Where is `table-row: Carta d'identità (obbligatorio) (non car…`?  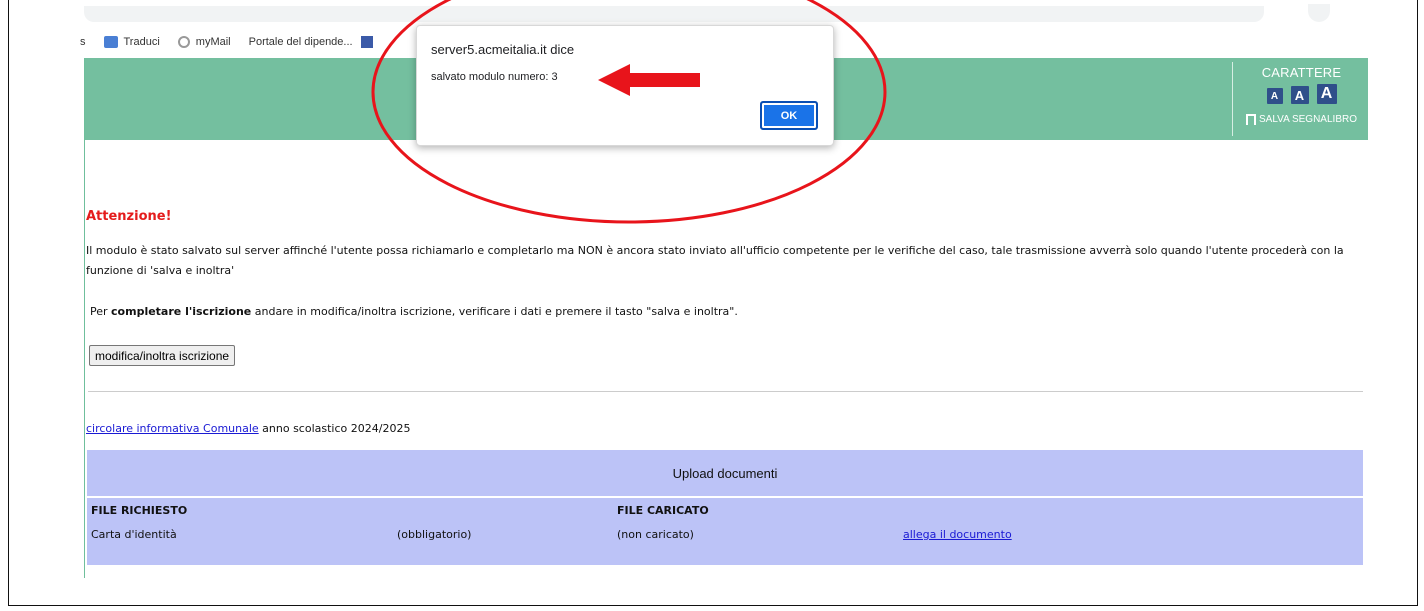
table-row: Carta d'identità (obbligatorio) (non car… is located at coordinates (725, 534).